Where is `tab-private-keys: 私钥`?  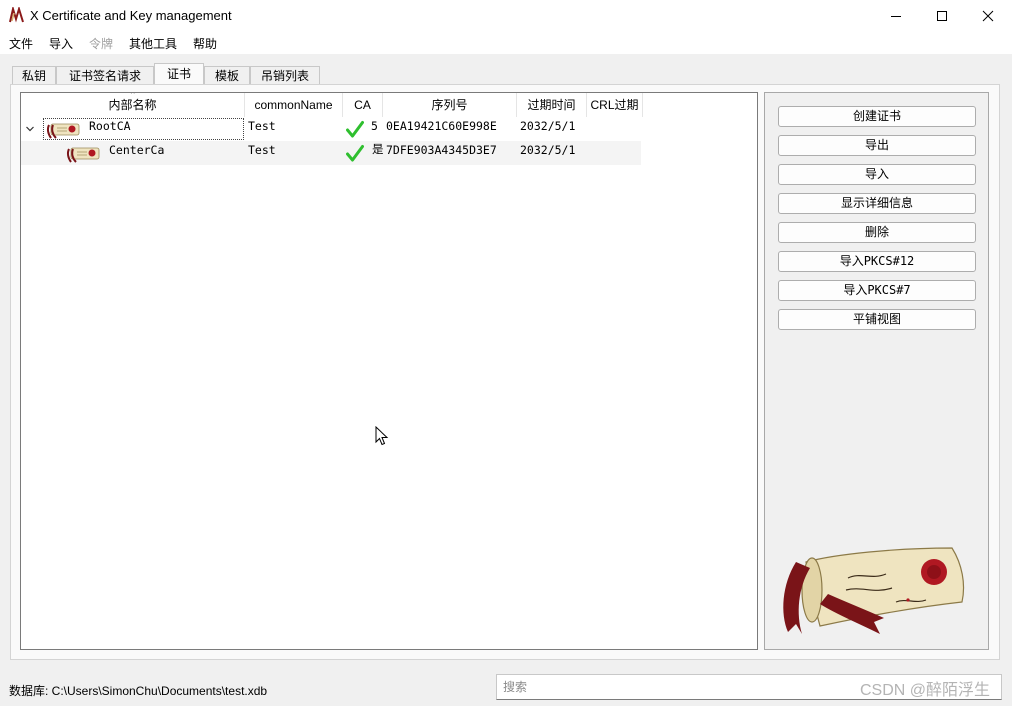 tab-private-keys: 私钥 is located at coordinates (34, 75).